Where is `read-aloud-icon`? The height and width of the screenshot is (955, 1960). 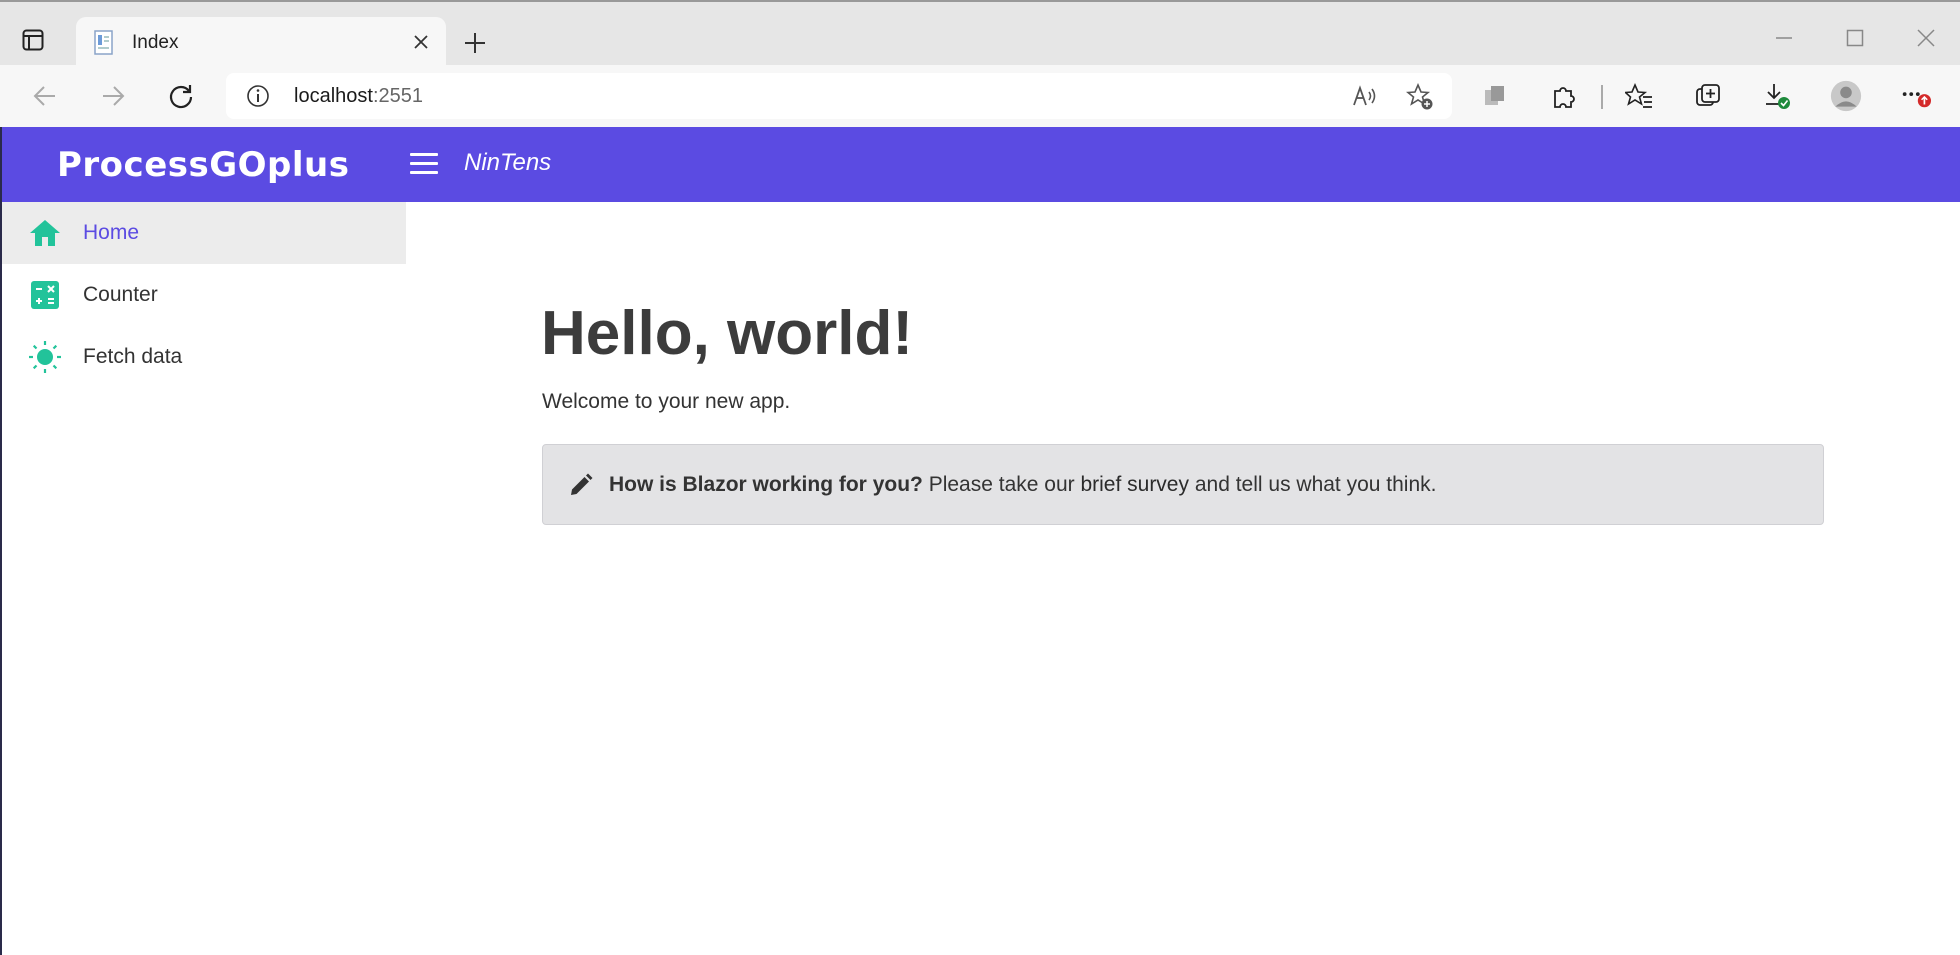 read-aloud-icon is located at coordinates (1365, 97).